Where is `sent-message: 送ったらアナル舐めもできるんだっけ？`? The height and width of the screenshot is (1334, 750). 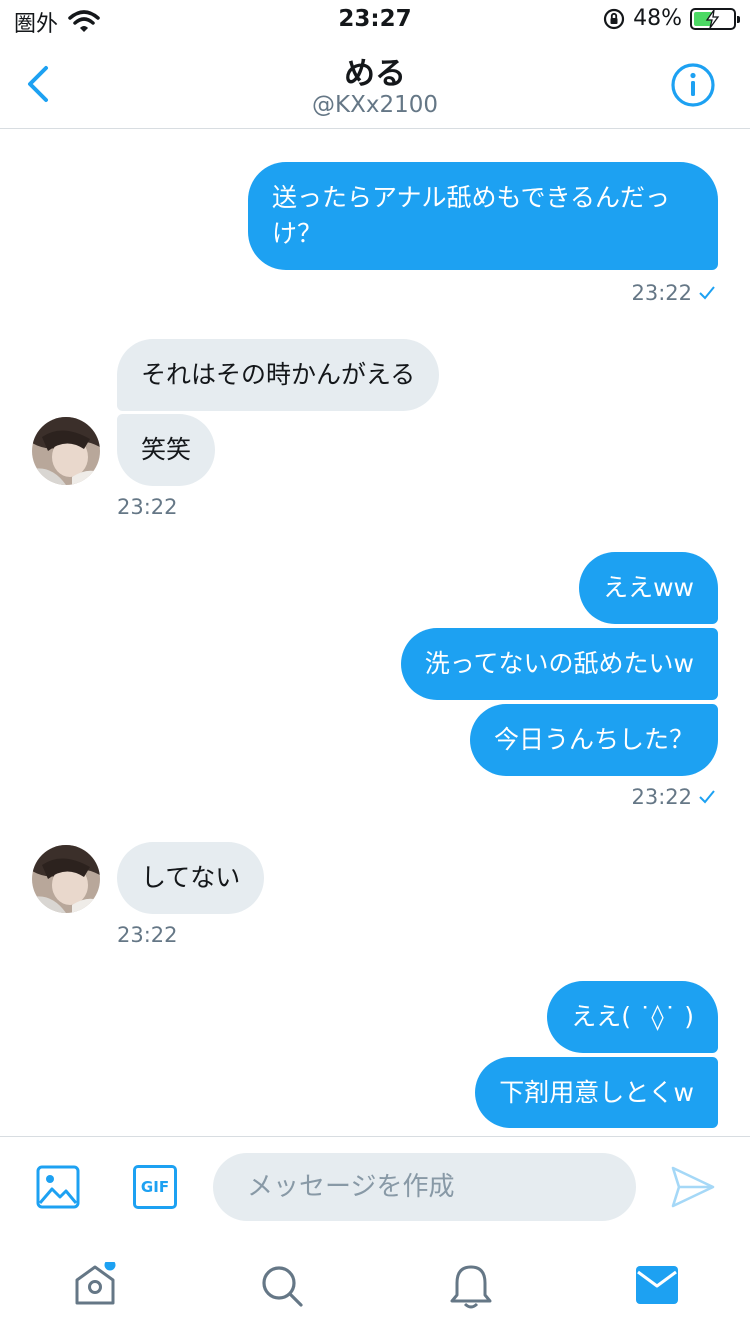
sent-message: 送ったらアナル舐めもできるんだっけ？ is located at coordinates (483, 216).